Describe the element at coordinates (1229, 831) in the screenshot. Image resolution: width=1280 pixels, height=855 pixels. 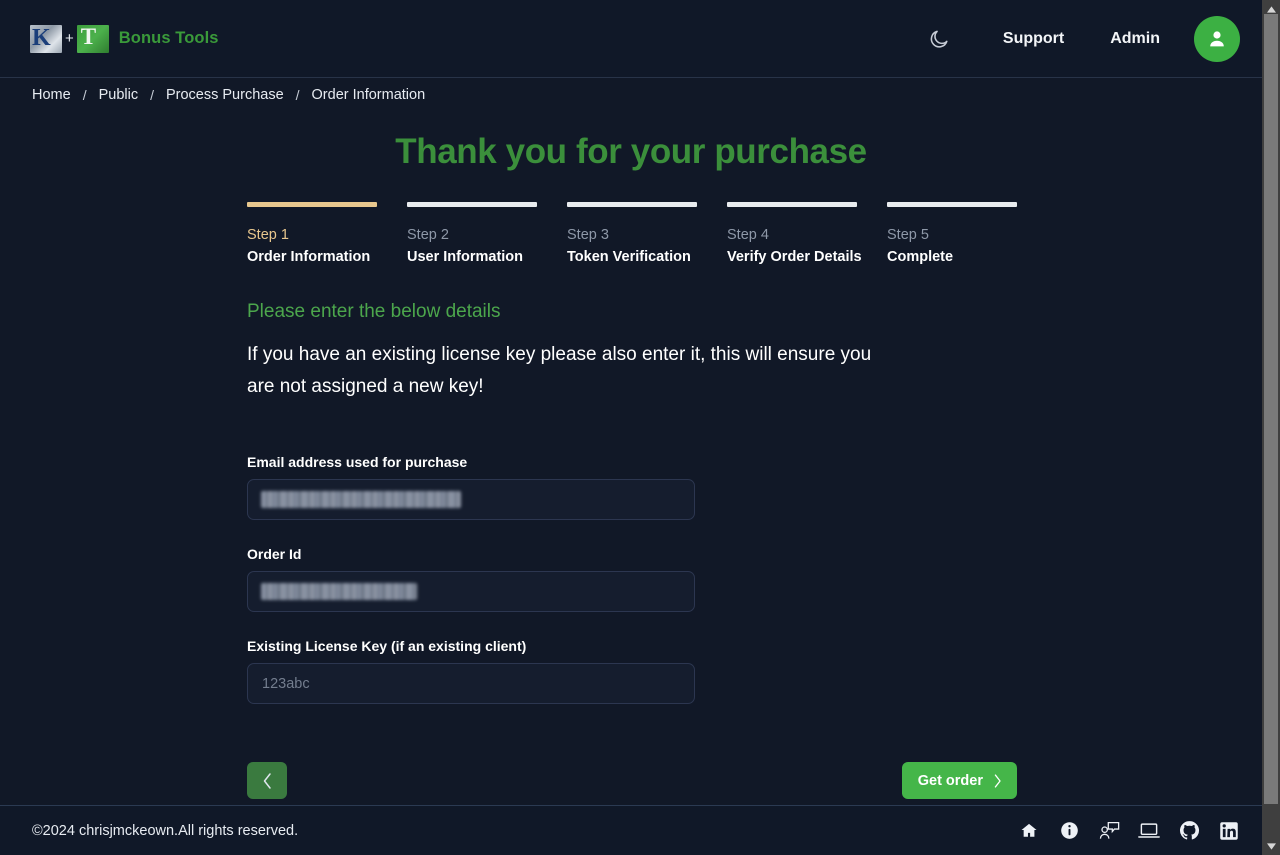
I see `linkedin-icon` at that location.